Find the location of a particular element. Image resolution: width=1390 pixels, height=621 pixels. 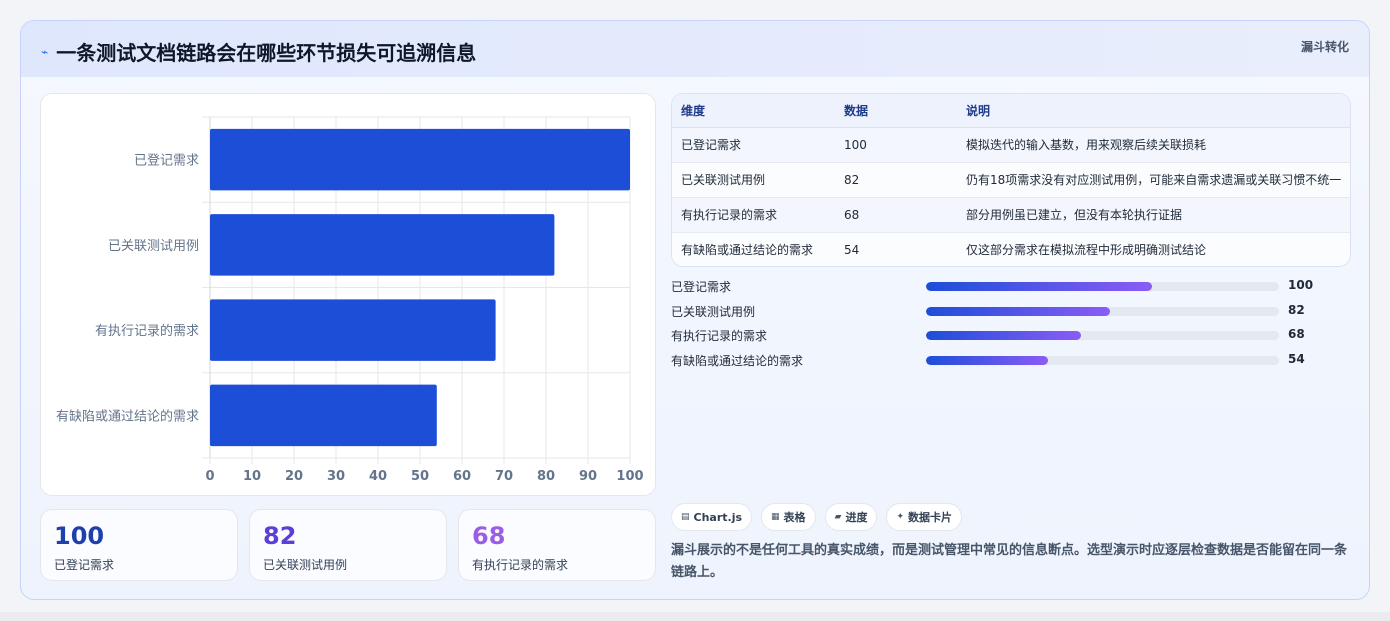

sparkle-icon: ✦ is located at coordinates (900, 517).